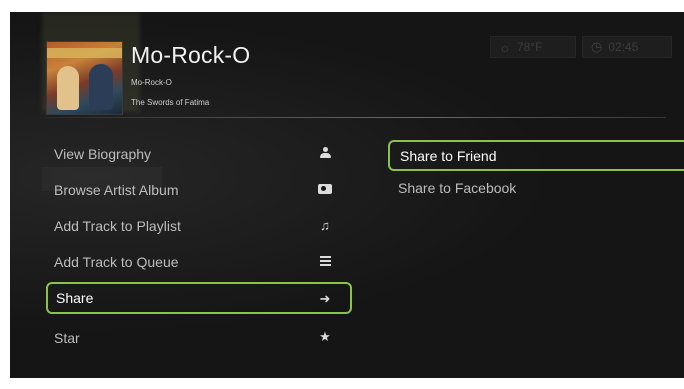 This screenshot has width=684, height=389. Describe the element at coordinates (199, 154) in the screenshot. I see `menu-item-view-biography: View Biography` at that location.